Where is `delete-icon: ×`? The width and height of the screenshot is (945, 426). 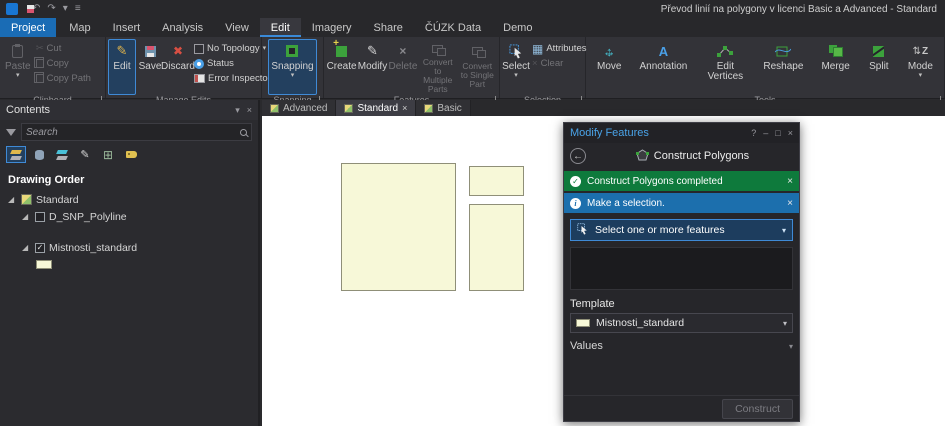 delete-icon: × is located at coordinates (403, 51).